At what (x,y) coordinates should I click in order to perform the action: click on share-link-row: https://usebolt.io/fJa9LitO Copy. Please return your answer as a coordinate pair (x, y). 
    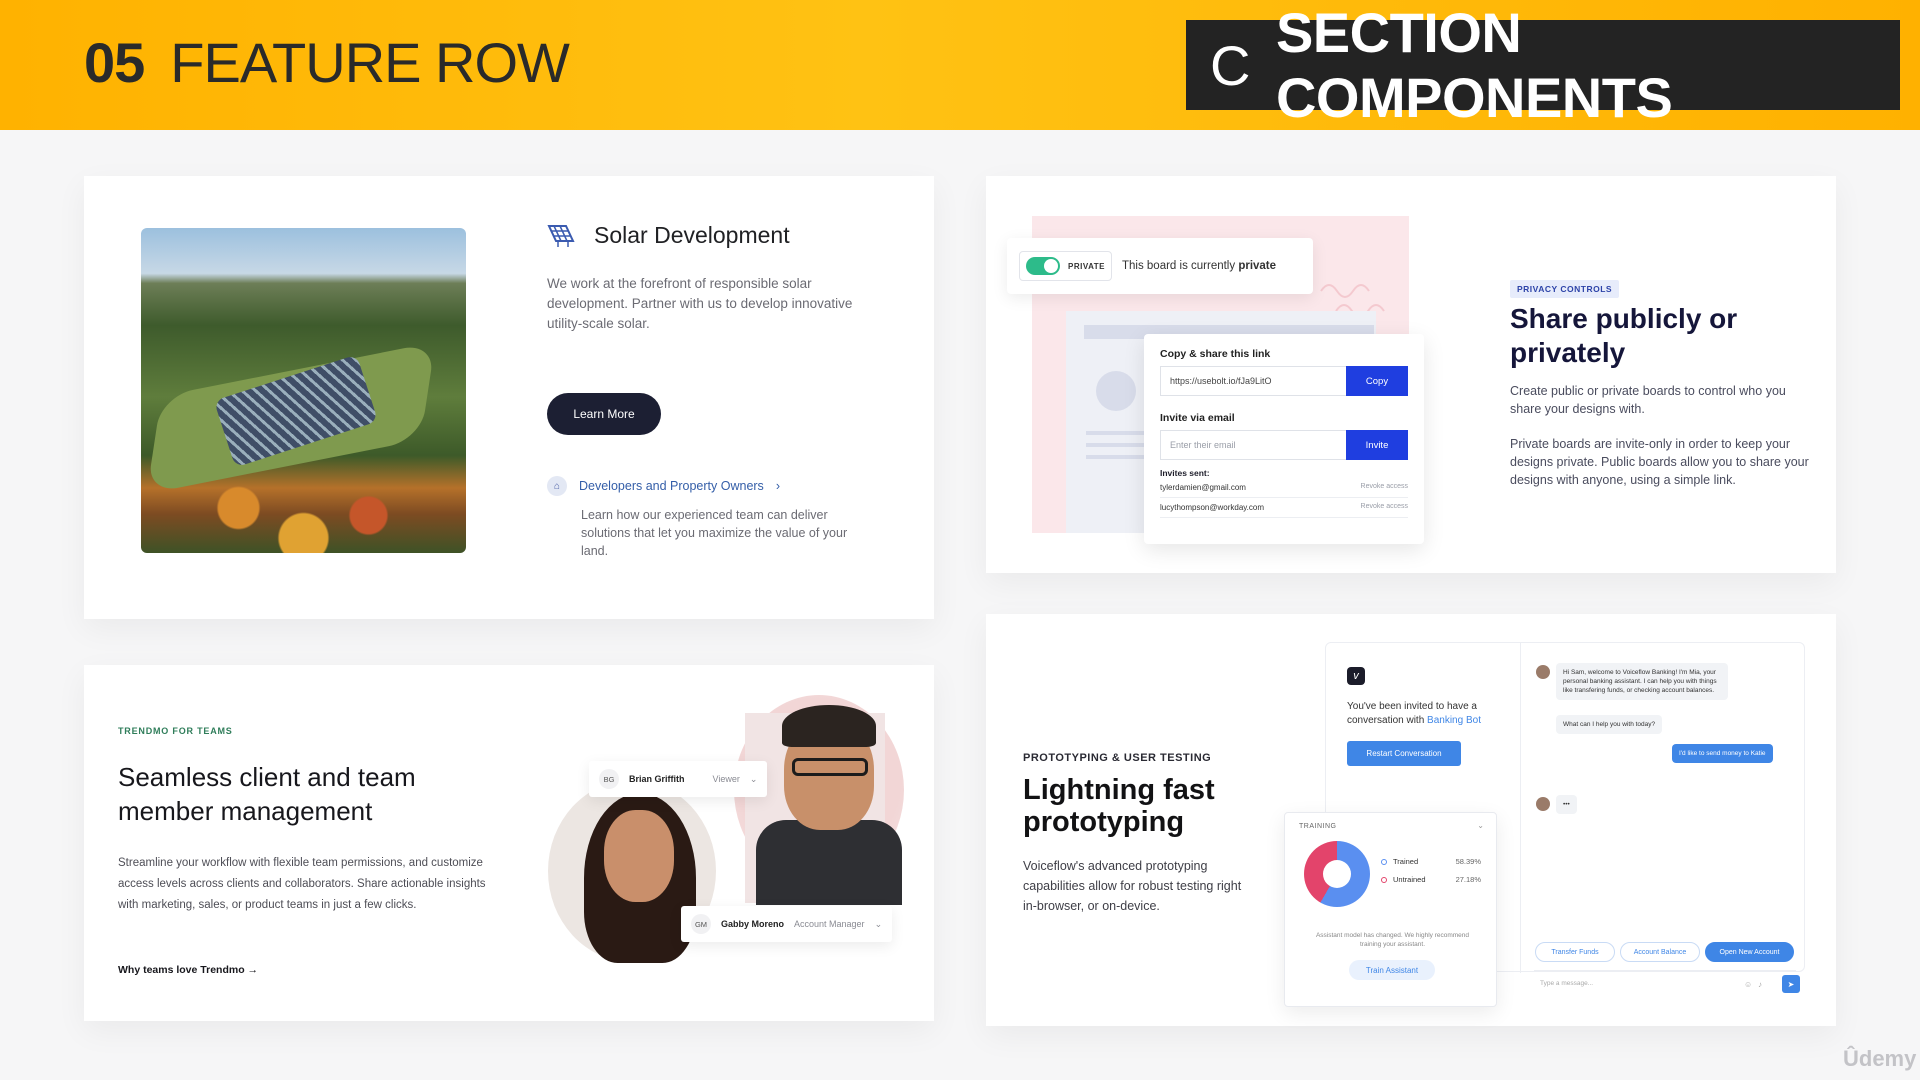
    Looking at the image, I should click on (1284, 381).